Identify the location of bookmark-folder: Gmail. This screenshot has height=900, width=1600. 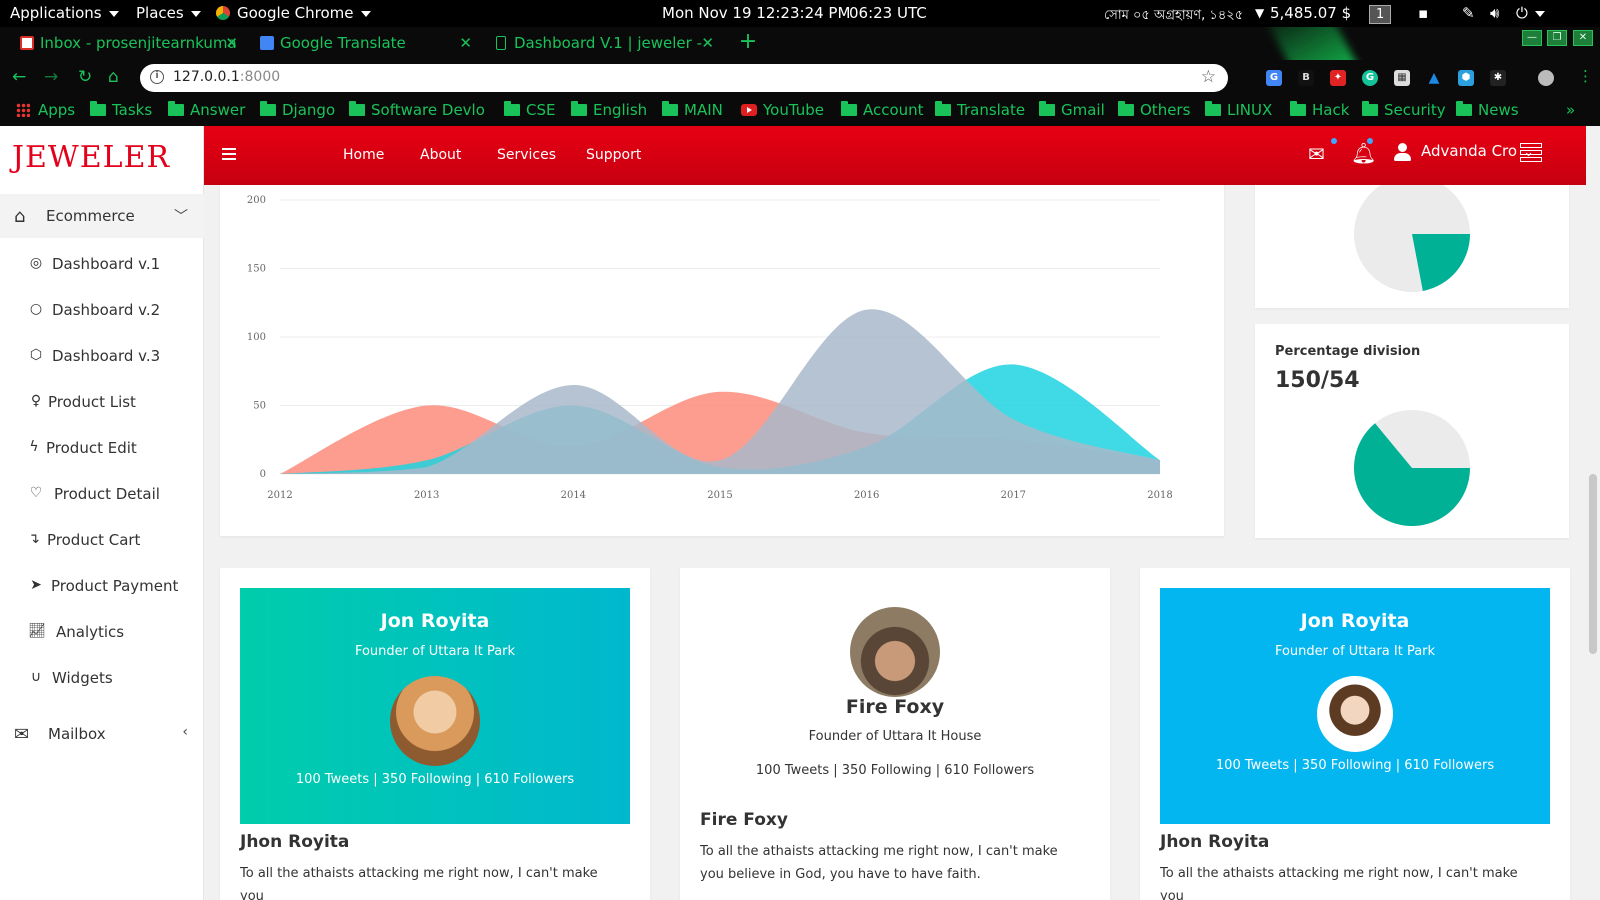
(1072, 110).